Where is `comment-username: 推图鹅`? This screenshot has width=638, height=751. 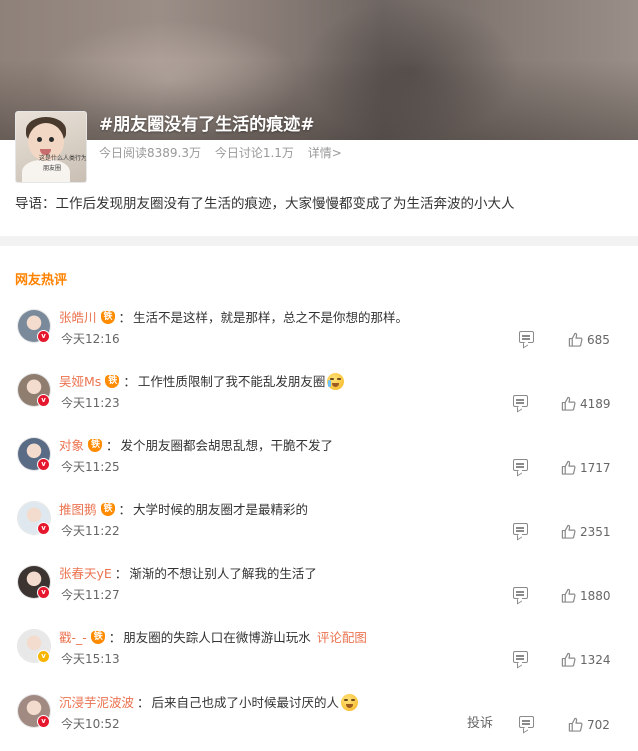
comment-username: 推图鹅 is located at coordinates (78, 509).